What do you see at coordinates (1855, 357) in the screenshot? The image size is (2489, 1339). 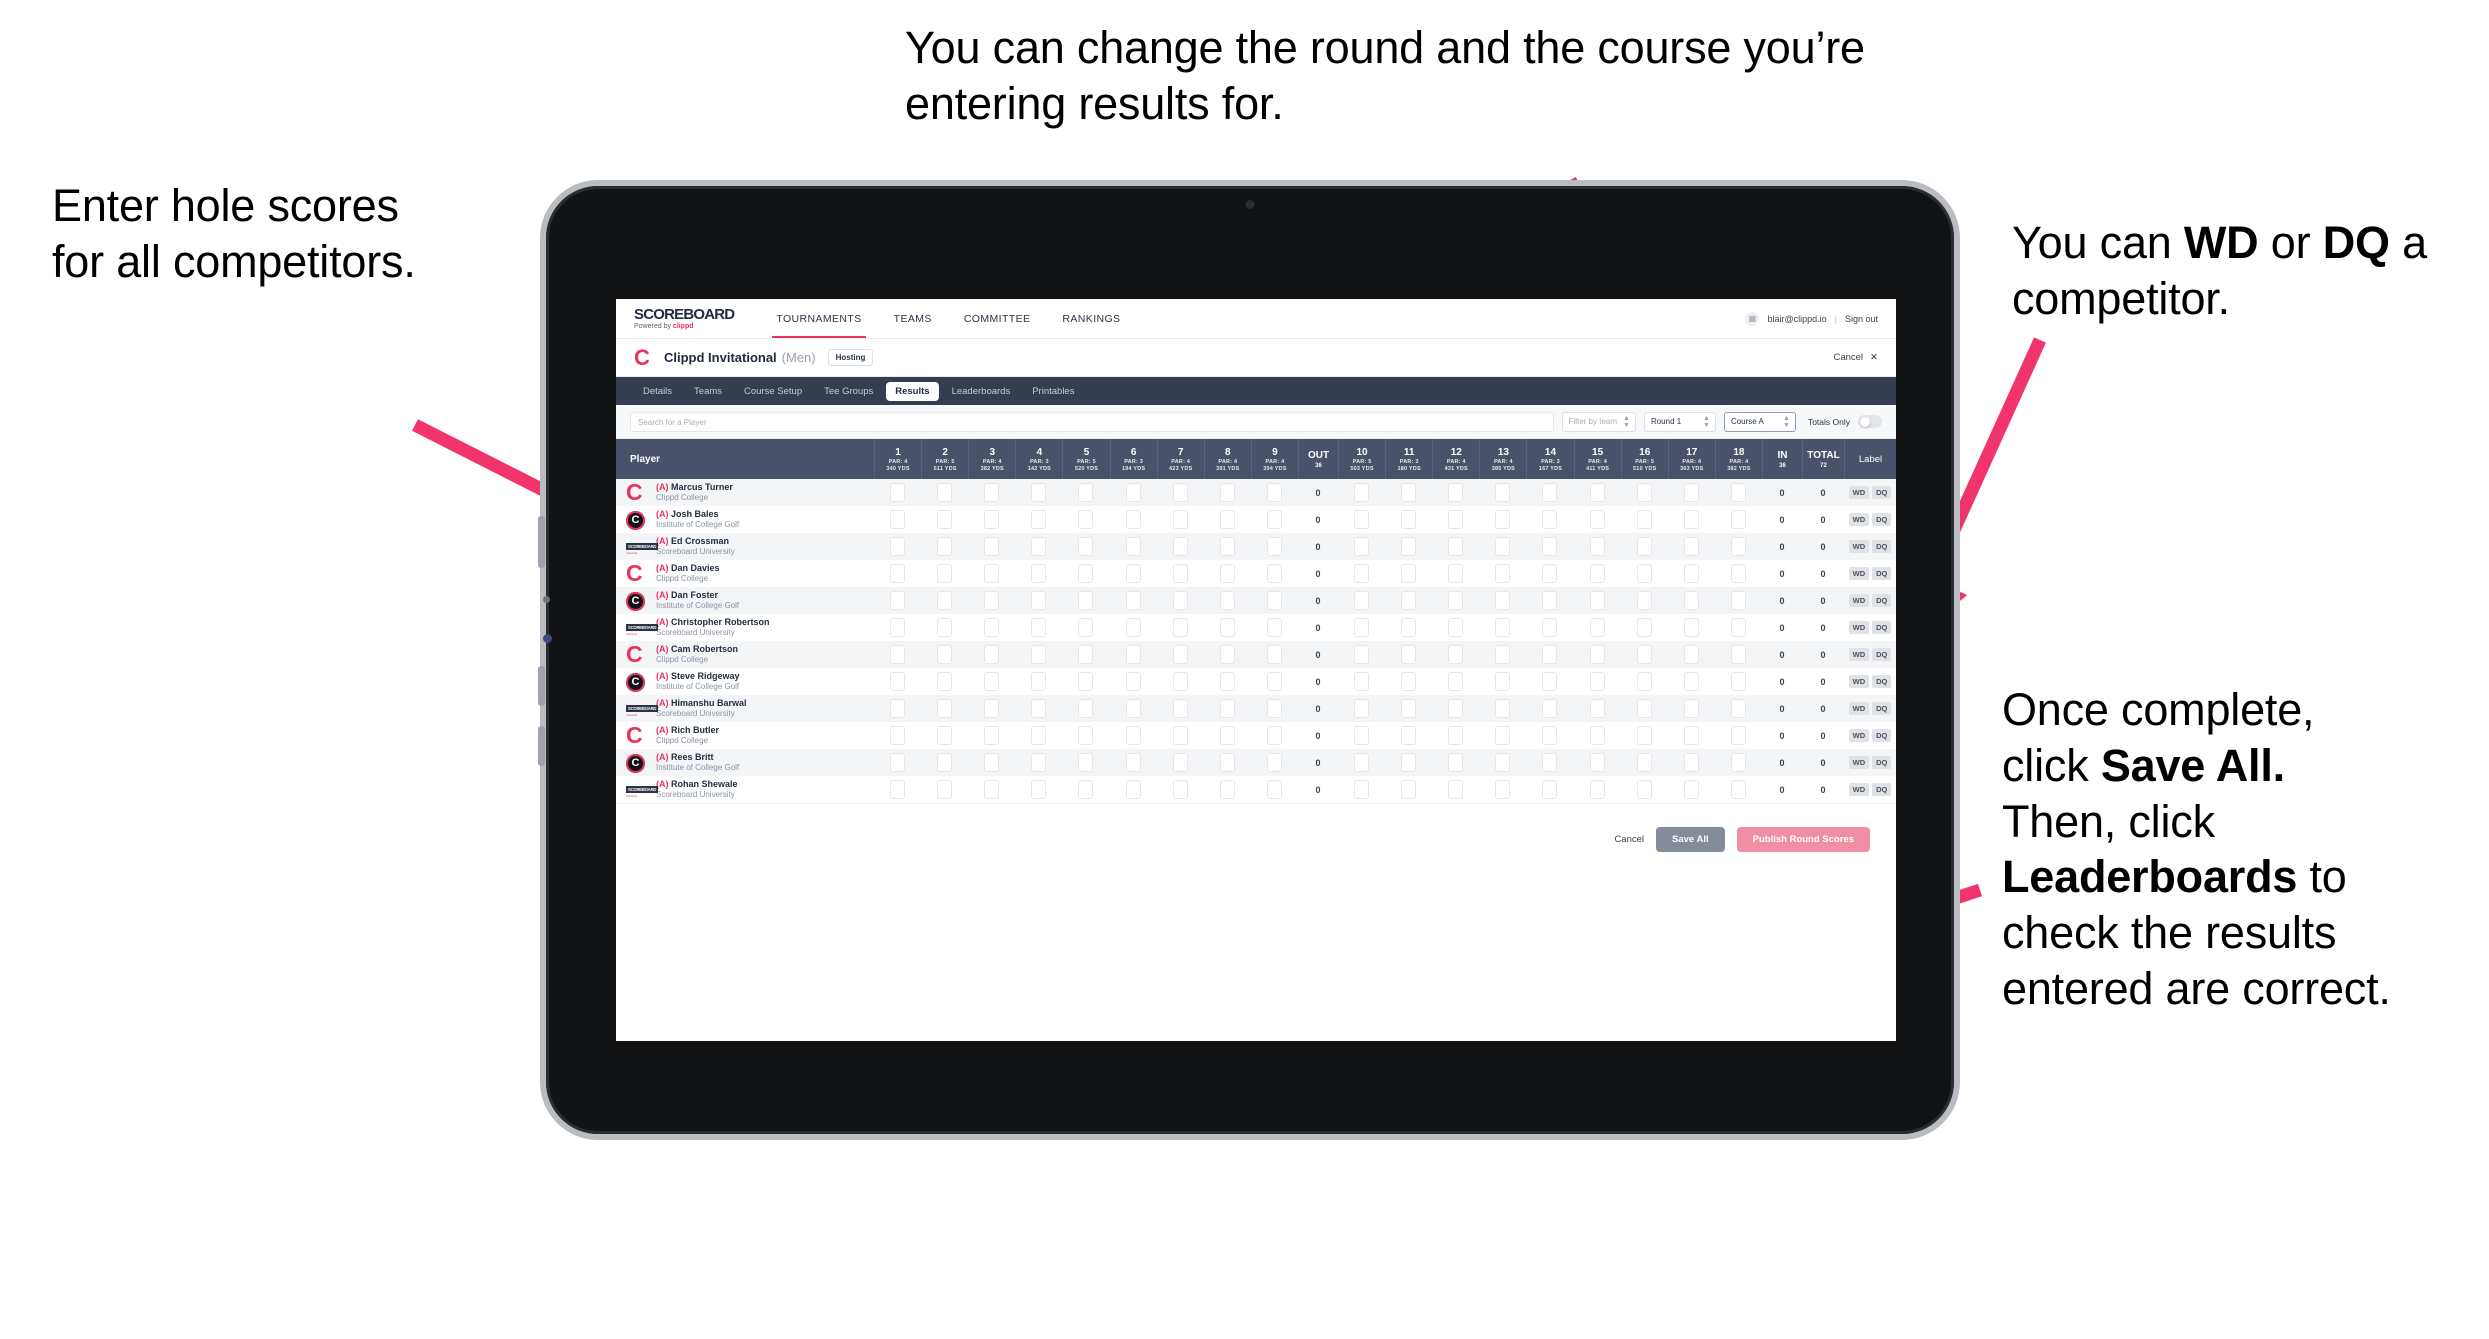 I see `event-cancel-button: Cancel ✕` at bounding box center [1855, 357].